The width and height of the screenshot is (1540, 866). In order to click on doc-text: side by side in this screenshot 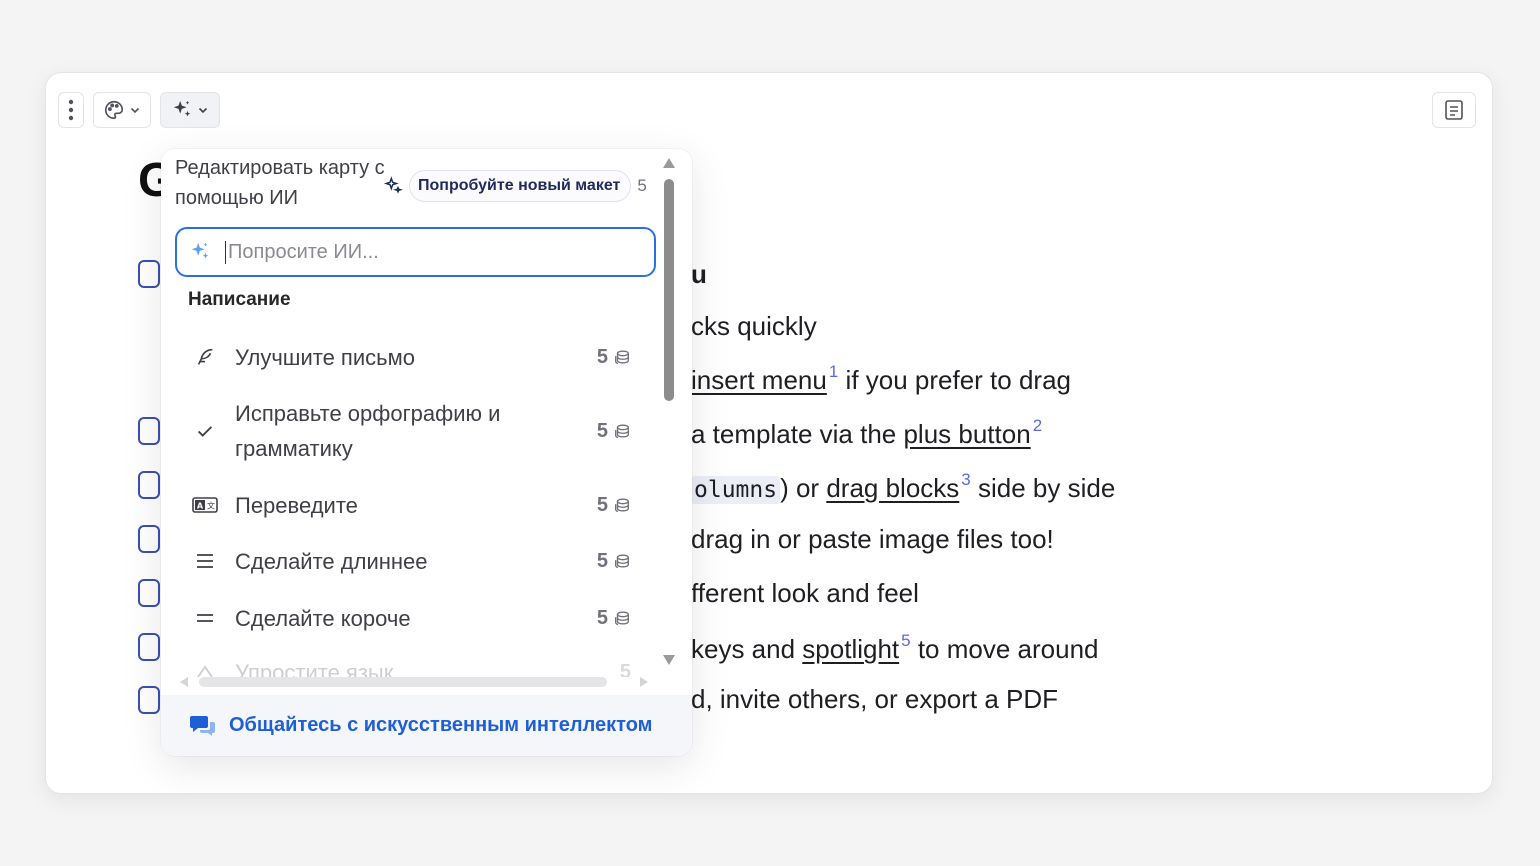, I will do `click(1043, 488)`.